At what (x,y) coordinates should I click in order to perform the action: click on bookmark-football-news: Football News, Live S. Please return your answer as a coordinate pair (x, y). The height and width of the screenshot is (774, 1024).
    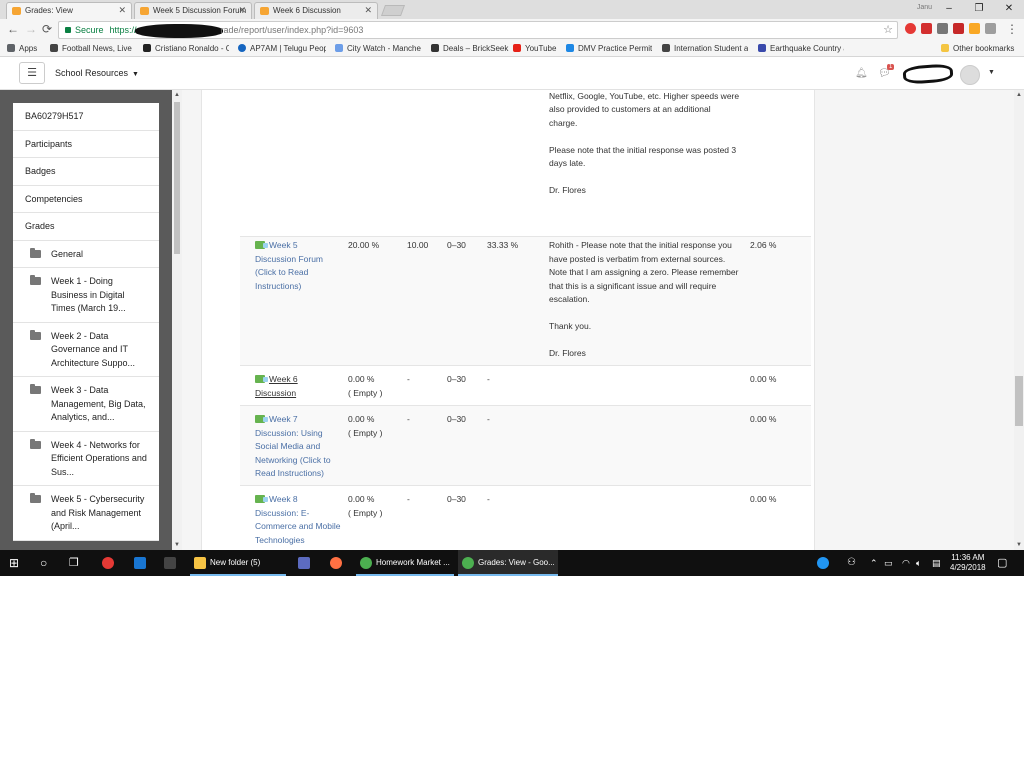
    Looking at the image, I should click on (92, 48).